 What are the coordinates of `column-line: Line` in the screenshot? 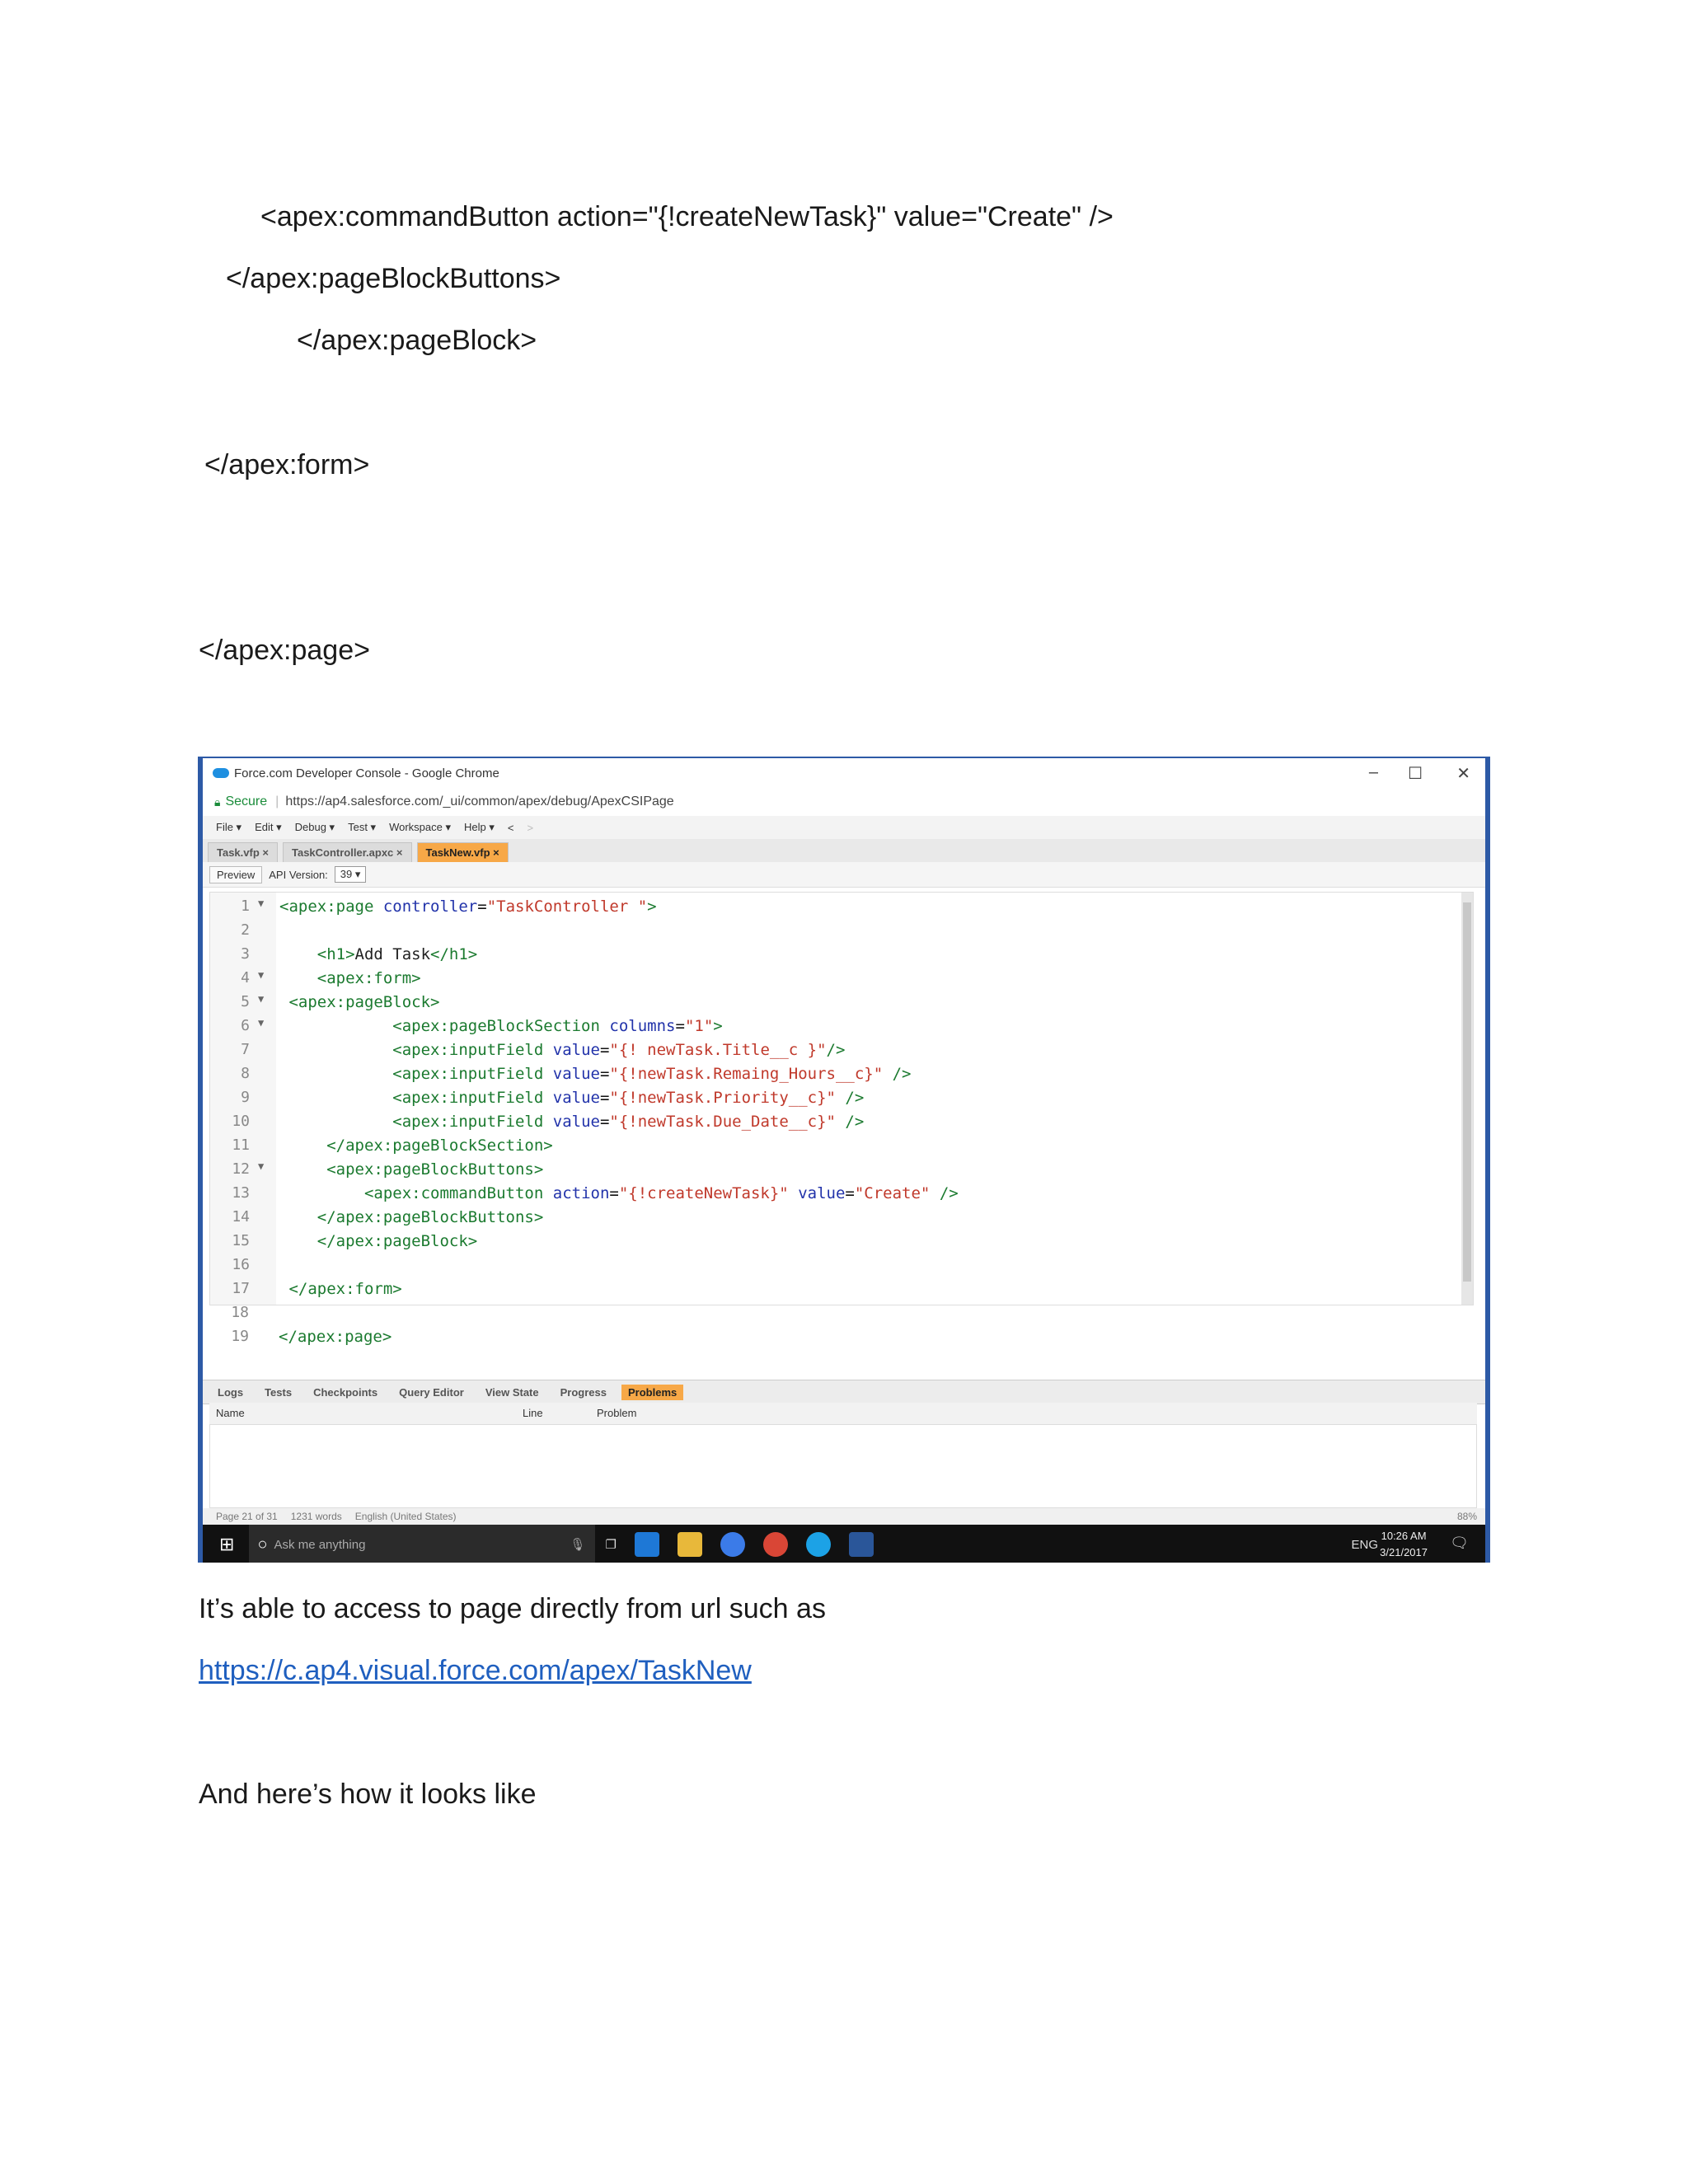 It's located at (533, 1413).